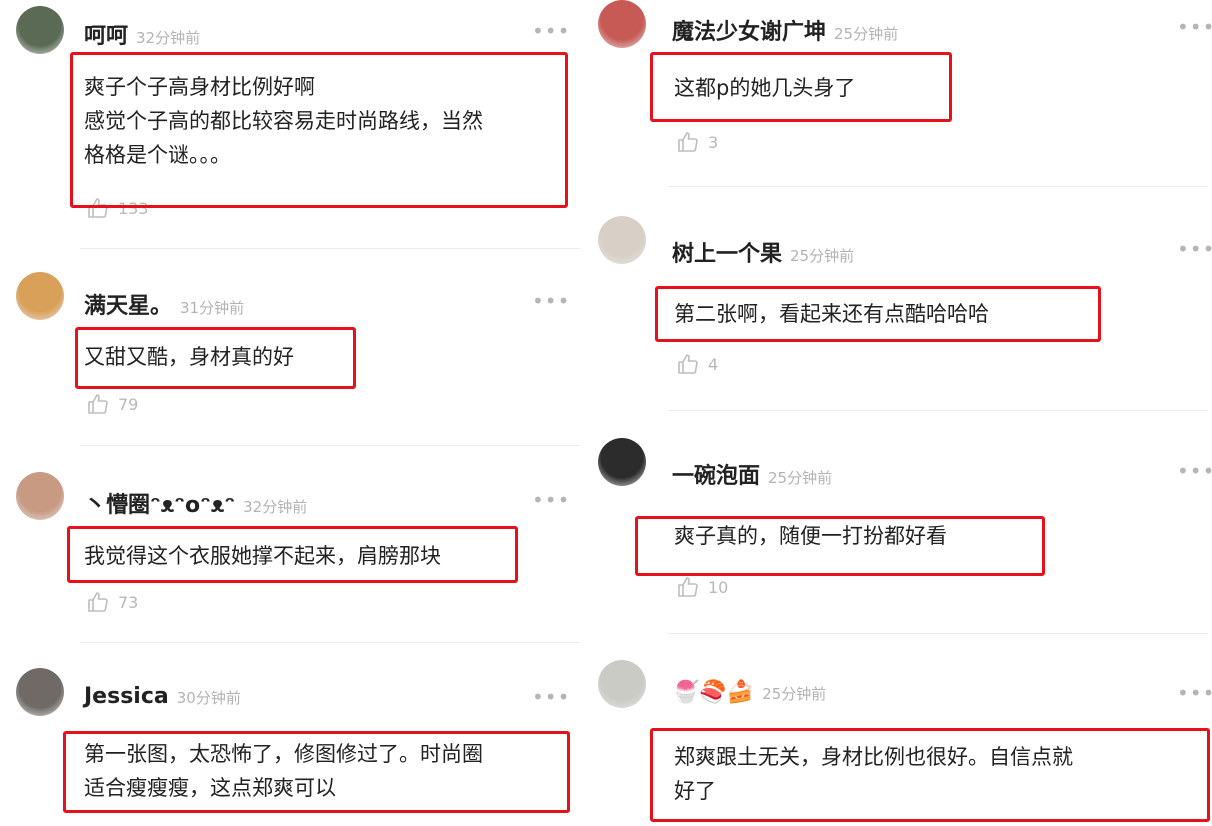 The image size is (1212, 826). I want to click on like-button: 3, so click(697, 142).